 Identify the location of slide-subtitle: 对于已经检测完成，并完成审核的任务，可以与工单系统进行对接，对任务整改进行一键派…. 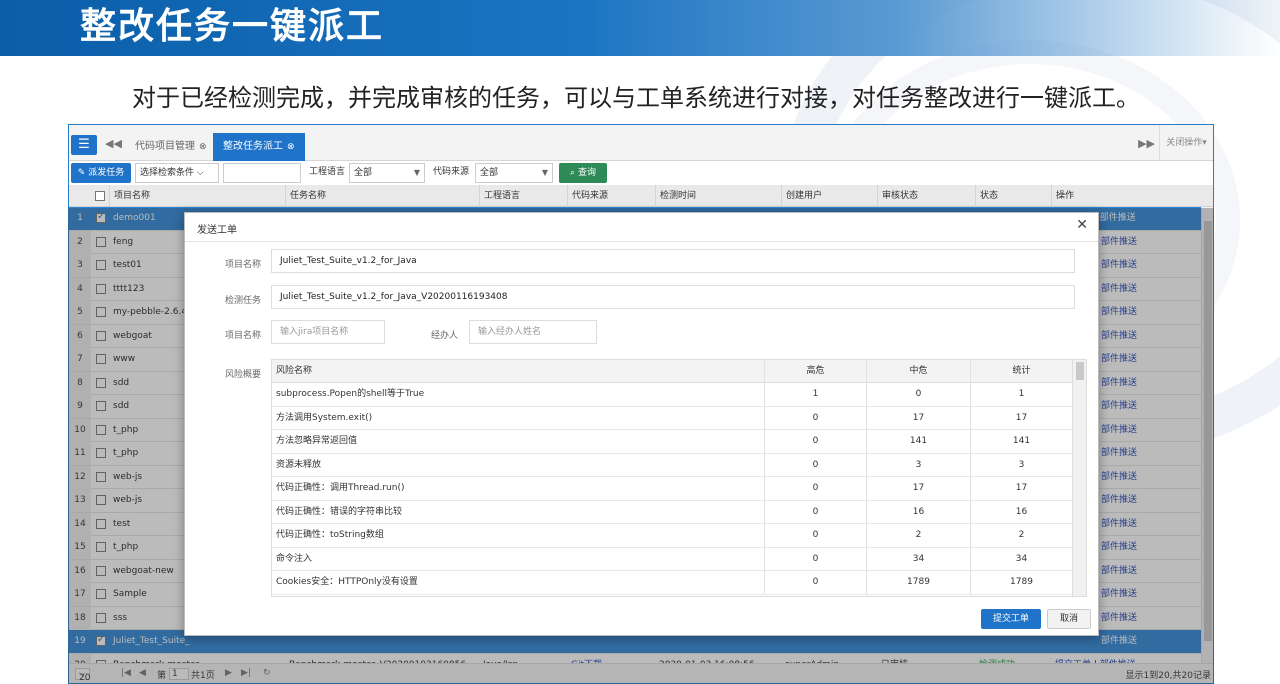
(636, 98).